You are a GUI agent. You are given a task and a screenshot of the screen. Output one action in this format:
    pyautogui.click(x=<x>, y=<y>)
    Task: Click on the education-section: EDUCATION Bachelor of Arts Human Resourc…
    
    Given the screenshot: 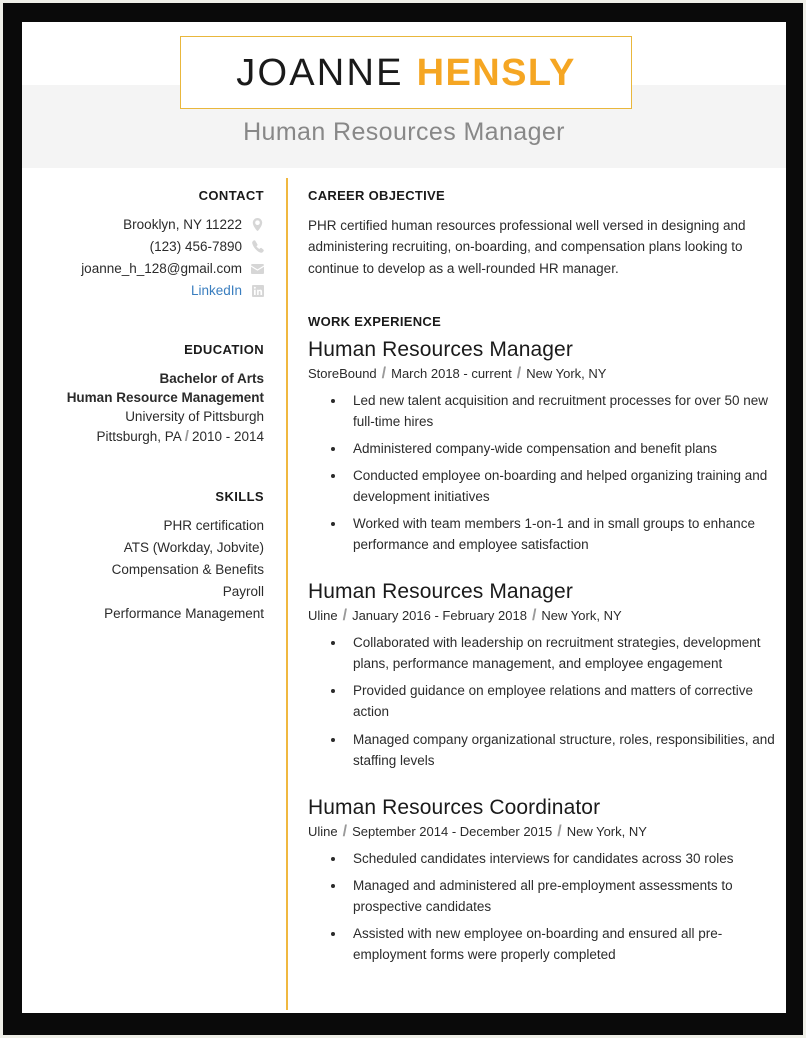 What is the action you would take?
    pyautogui.click(x=143, y=393)
    